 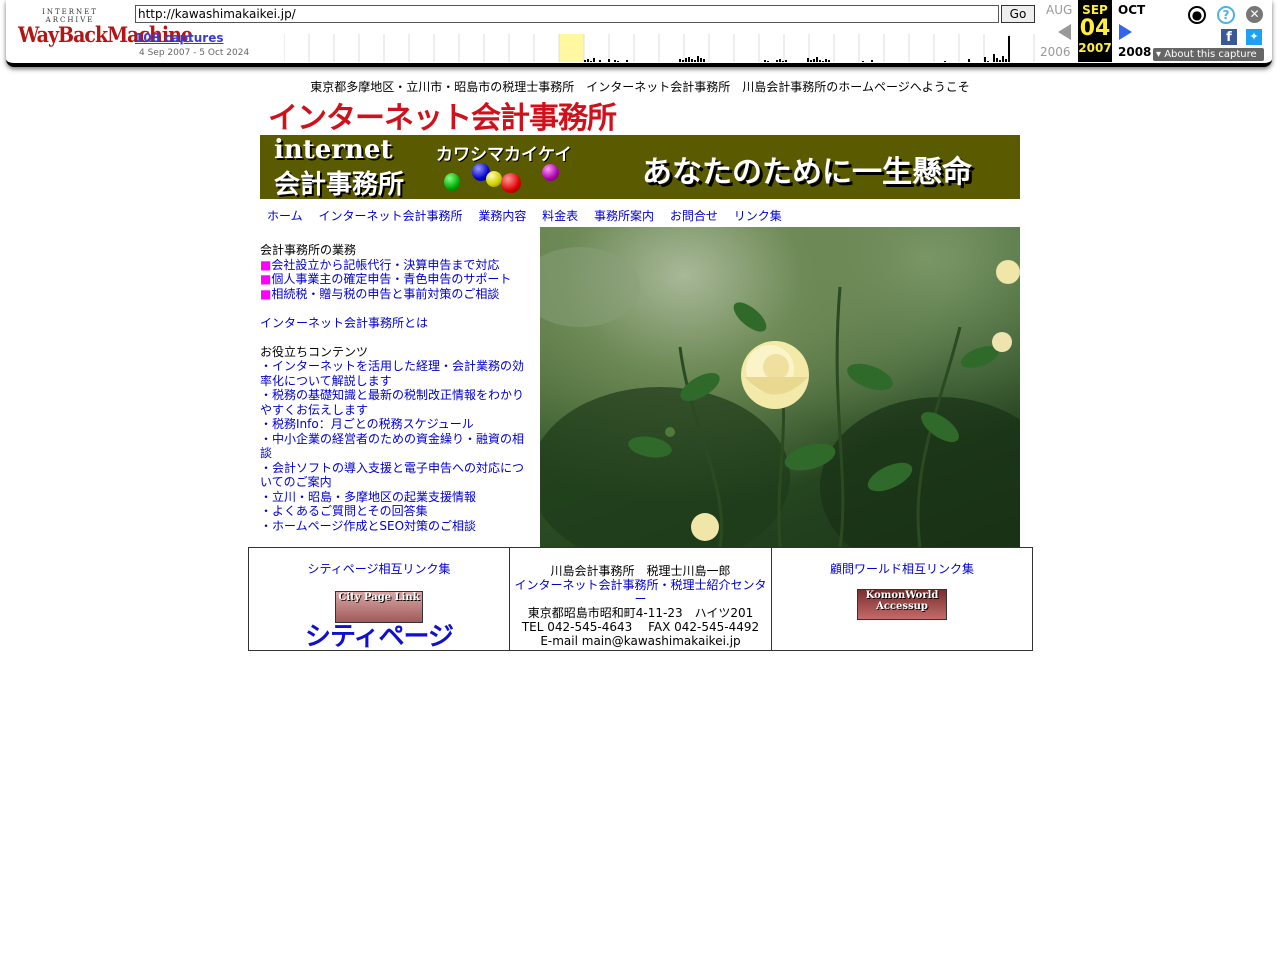 What do you see at coordinates (1064, 32) in the screenshot?
I see `wayback-prev-arrow-icon` at bounding box center [1064, 32].